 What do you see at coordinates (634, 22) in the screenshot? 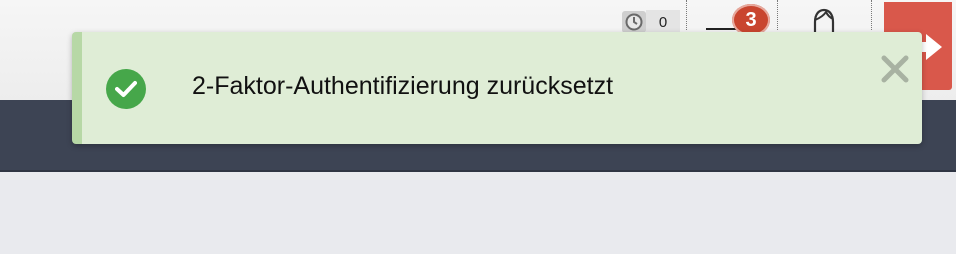
I see `clock-icon` at bounding box center [634, 22].